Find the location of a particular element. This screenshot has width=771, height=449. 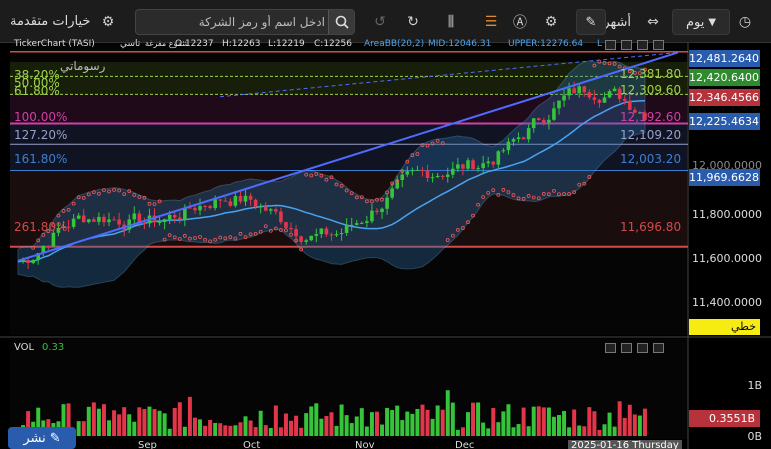

advanced-options-link: خيارات متقدمة is located at coordinates (50, 21).